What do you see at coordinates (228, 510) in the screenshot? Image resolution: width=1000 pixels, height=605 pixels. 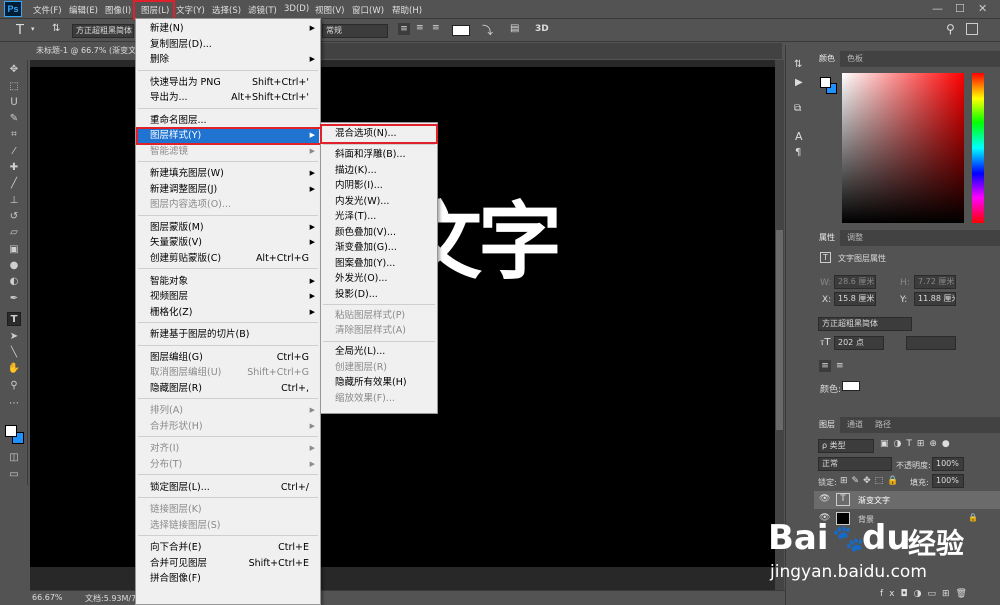 I see `menu-item: 链接图层(K)` at bounding box center [228, 510].